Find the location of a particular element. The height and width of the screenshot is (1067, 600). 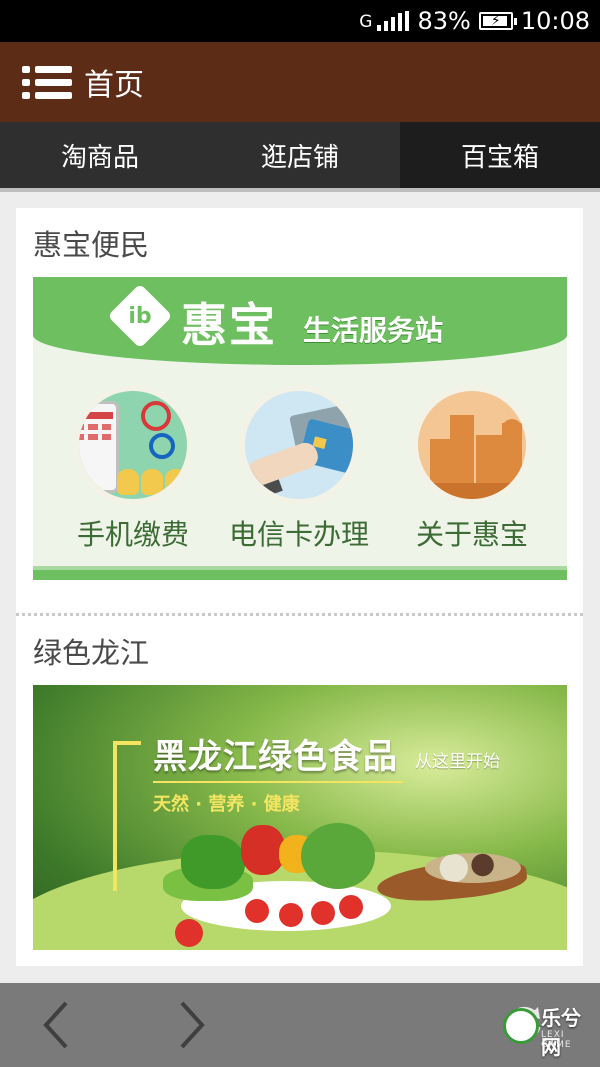

battery-charging-icon: ⚡ is located at coordinates (497, 21).